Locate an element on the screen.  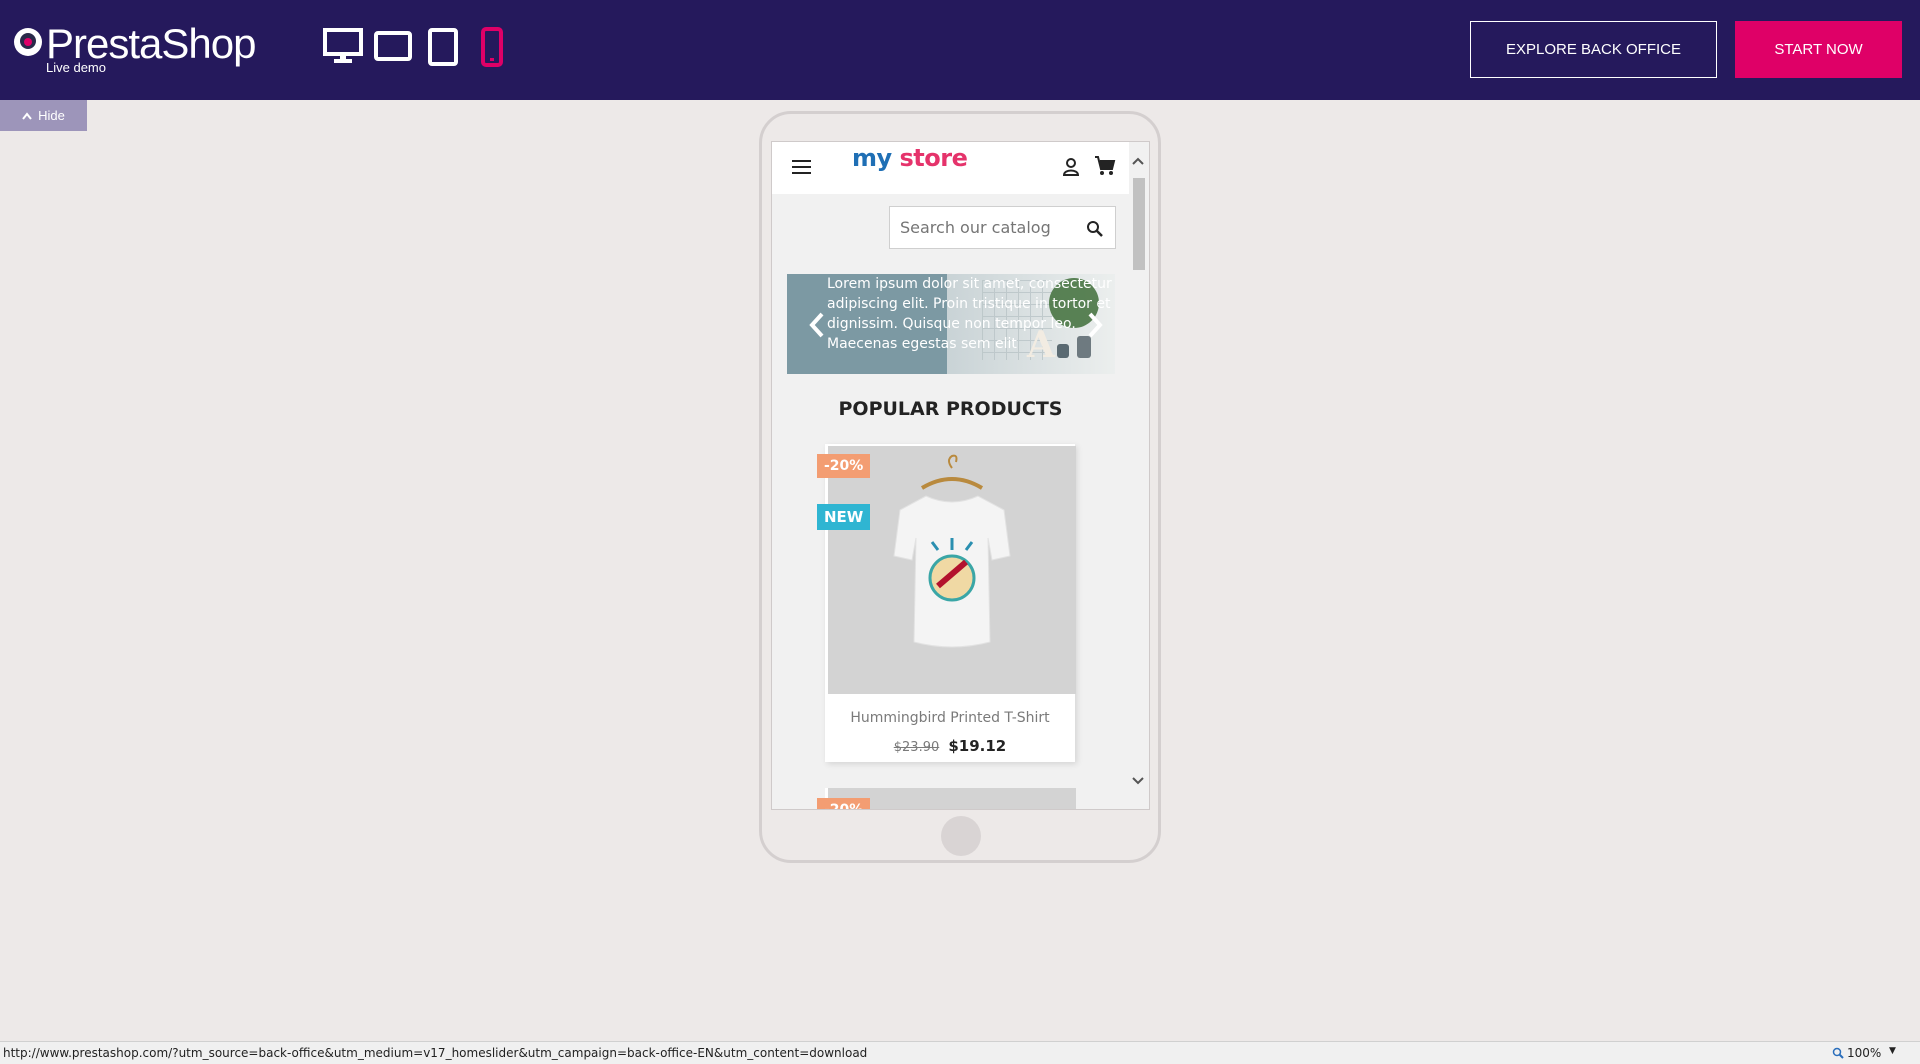
chevron-left-icon is located at coordinates (817, 325).